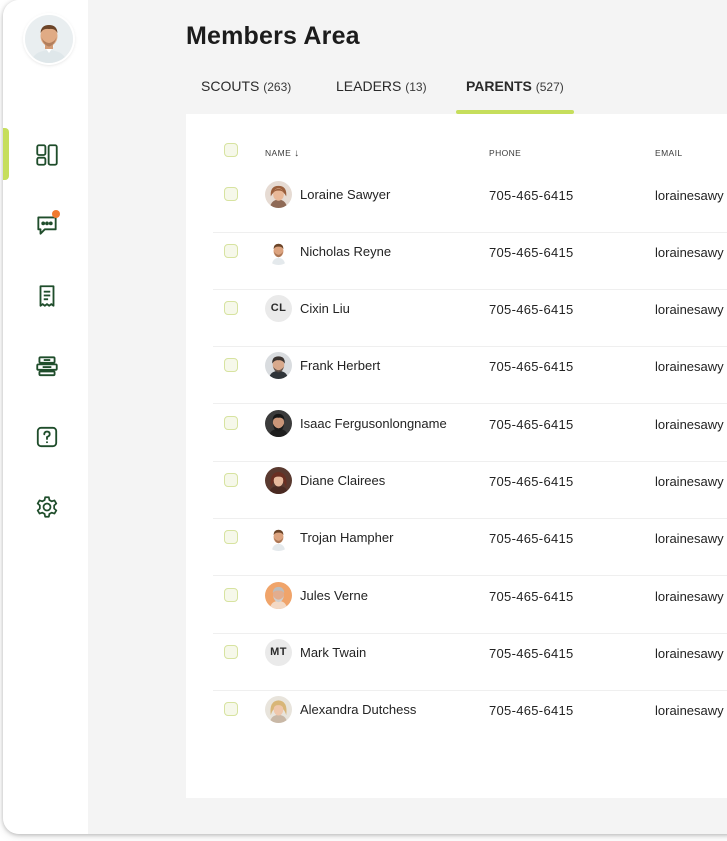 The height and width of the screenshot is (841, 727). What do you see at coordinates (669, 153) in the screenshot?
I see `column-header-email: EMAIL` at bounding box center [669, 153].